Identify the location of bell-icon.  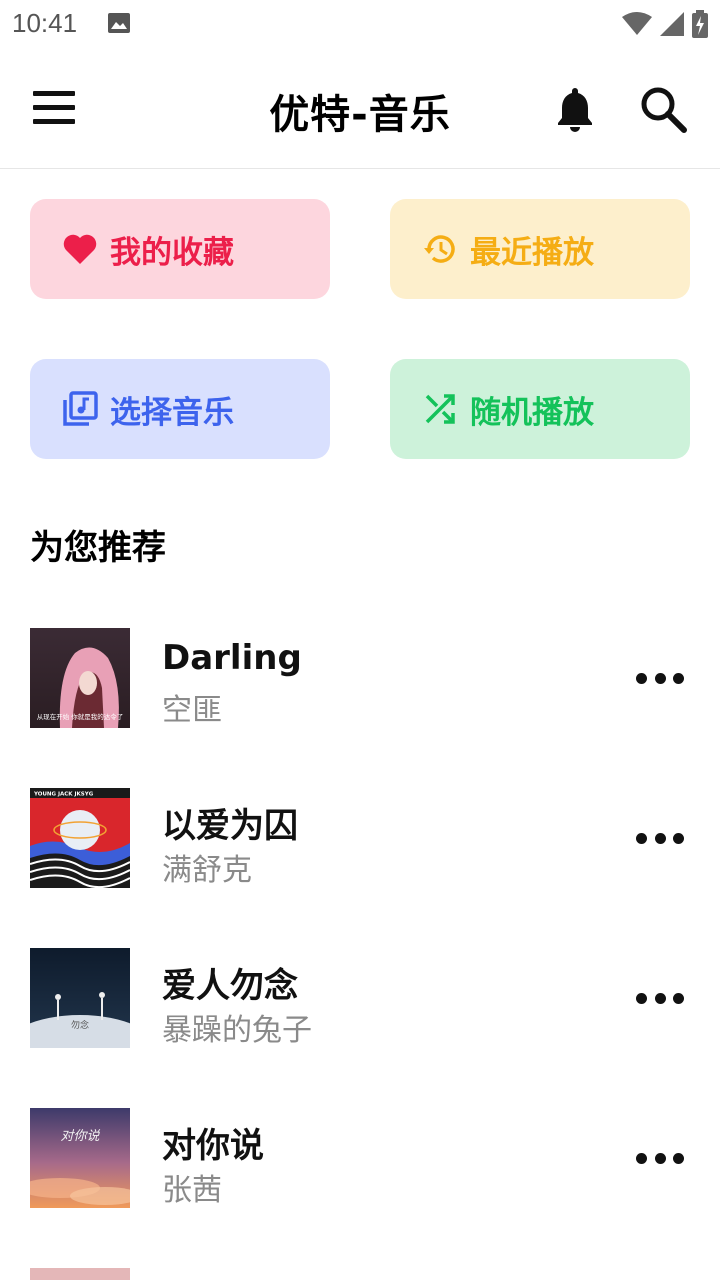
(575, 110).